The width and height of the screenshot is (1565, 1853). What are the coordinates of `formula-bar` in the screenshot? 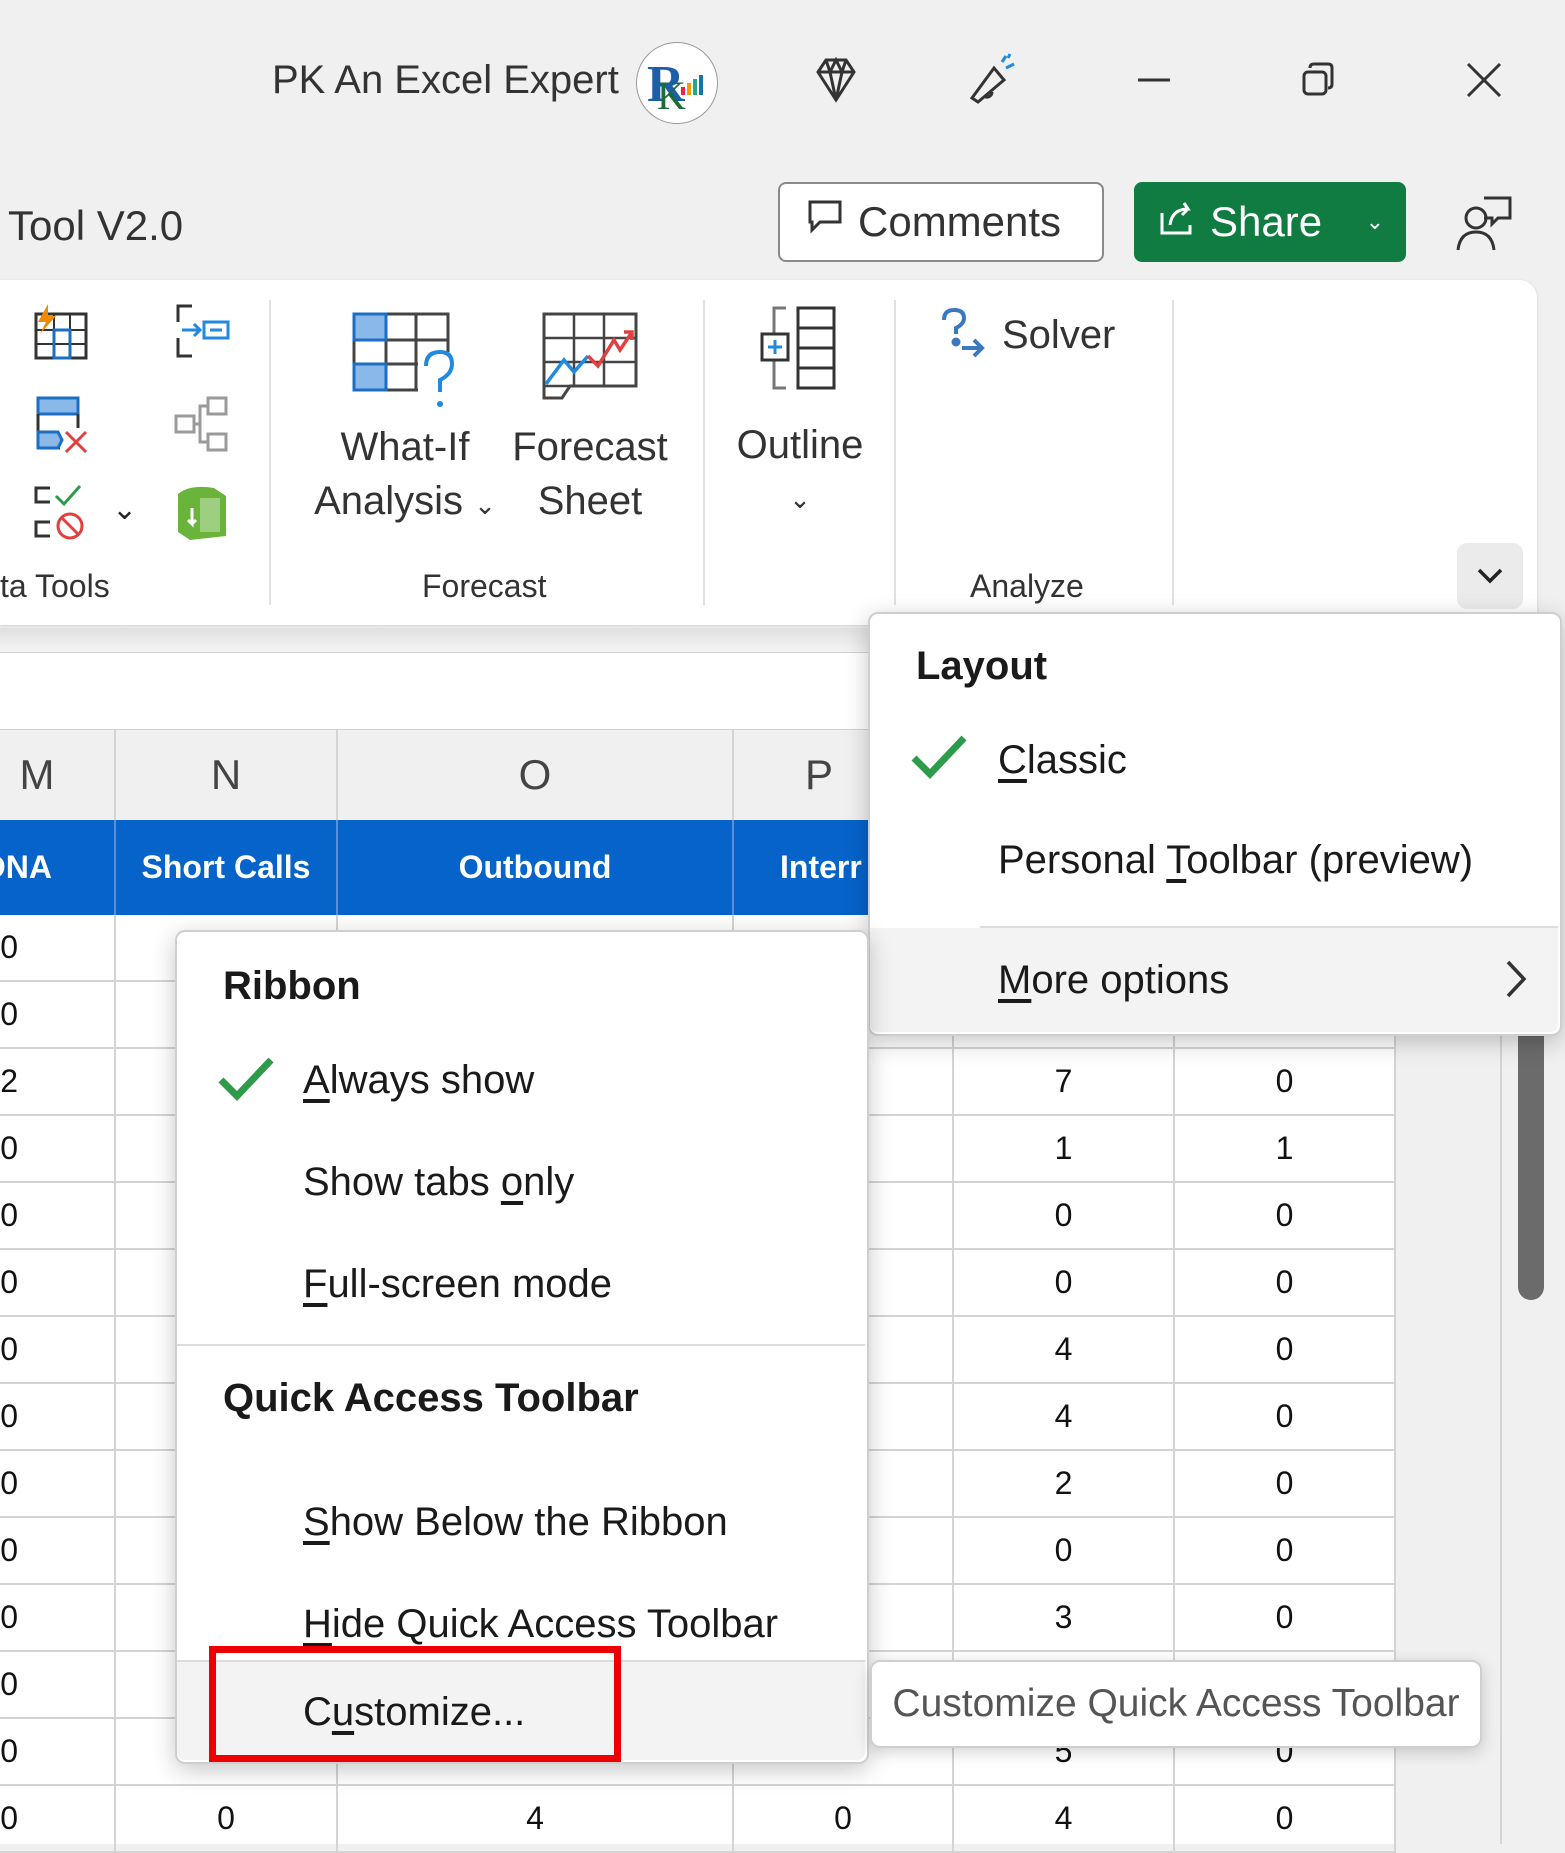 It's located at (434, 691).